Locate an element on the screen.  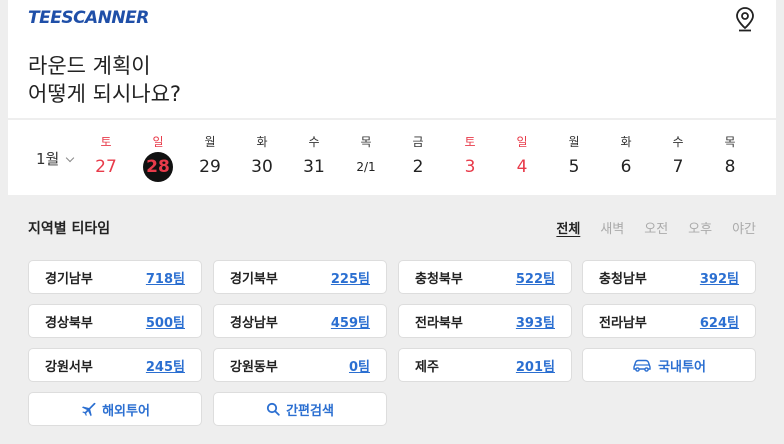
date-item: 수 31 is located at coordinates (314, 157).